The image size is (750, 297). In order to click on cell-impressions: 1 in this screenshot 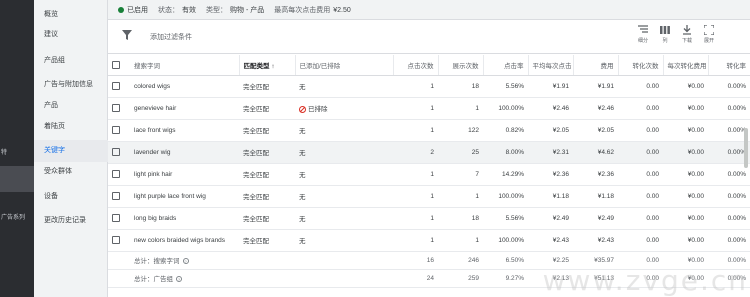, I will do `click(460, 240)`.